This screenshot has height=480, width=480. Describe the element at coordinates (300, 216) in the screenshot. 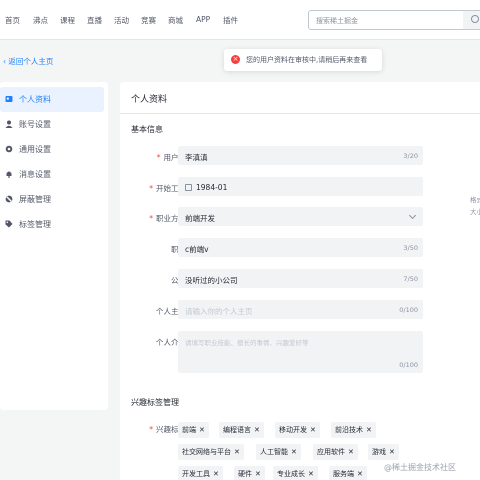

I see `direction-select: 前端开发` at that location.